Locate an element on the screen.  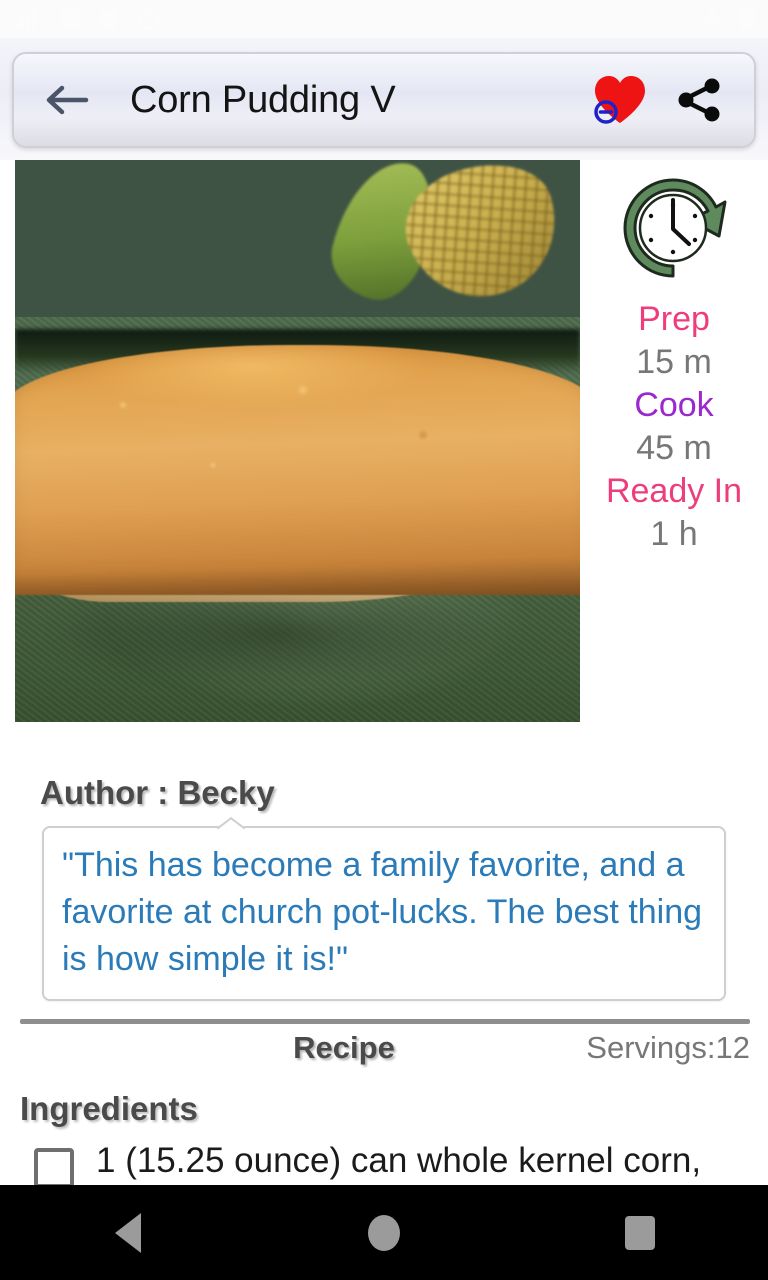
favorite-button is located at coordinates (620, 100).